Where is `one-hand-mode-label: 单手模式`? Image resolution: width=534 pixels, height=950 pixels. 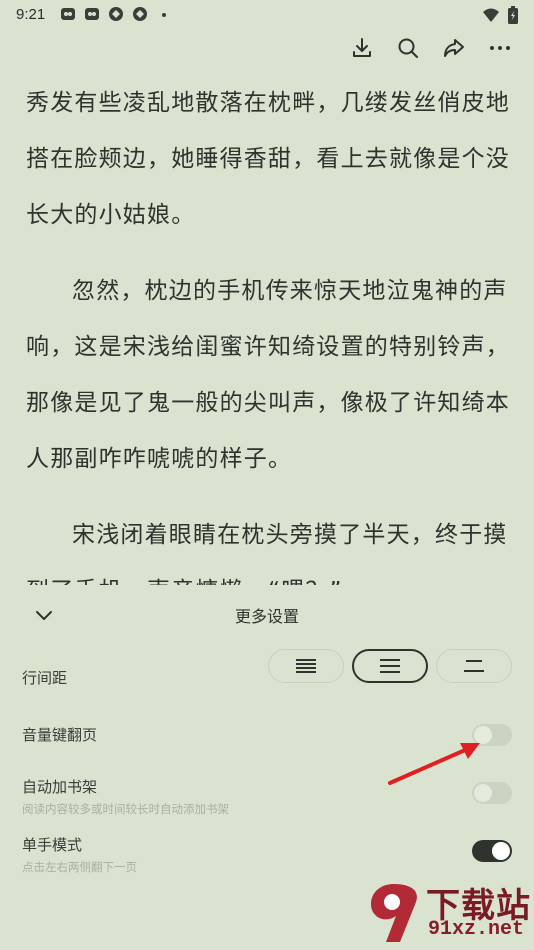 one-hand-mode-label: 单手模式 is located at coordinates (52, 845).